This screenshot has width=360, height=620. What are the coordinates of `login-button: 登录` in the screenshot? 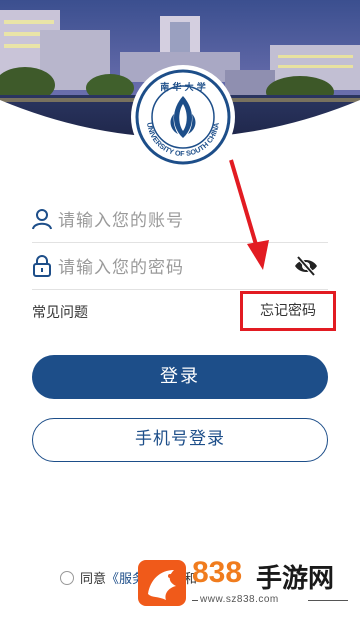 It's located at (180, 377).